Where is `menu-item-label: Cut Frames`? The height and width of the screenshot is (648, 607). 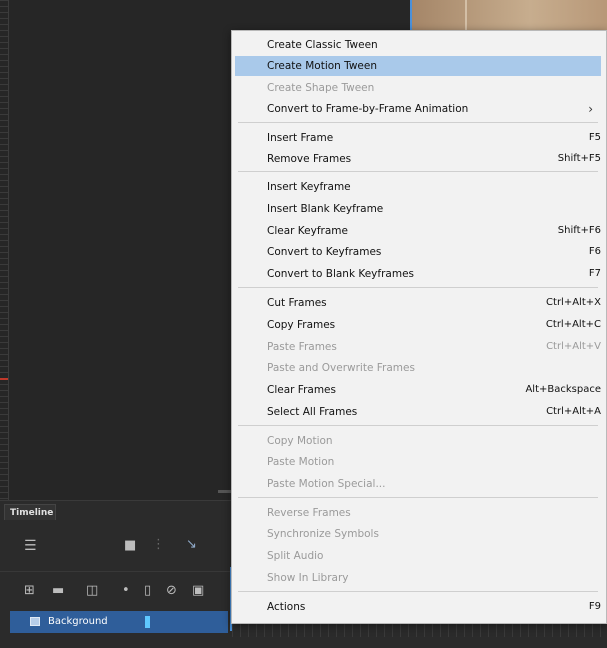 menu-item-label: Cut Frames is located at coordinates (297, 303).